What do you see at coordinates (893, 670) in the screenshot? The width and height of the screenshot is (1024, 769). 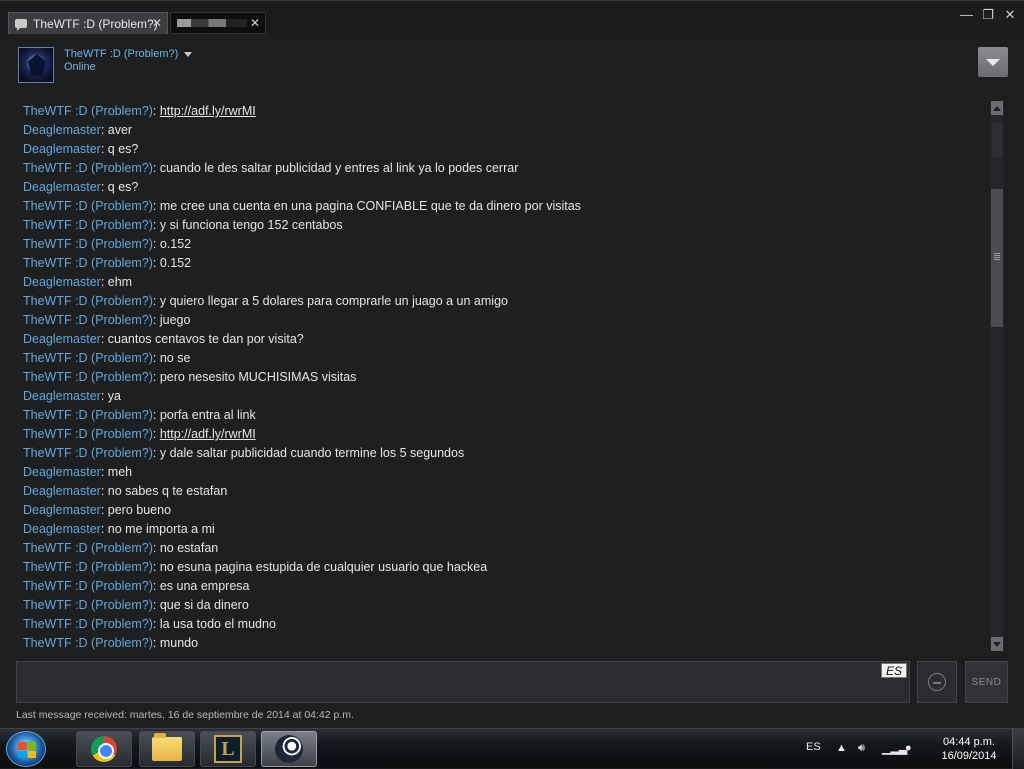 I see `input-language-indicator: ES` at bounding box center [893, 670].